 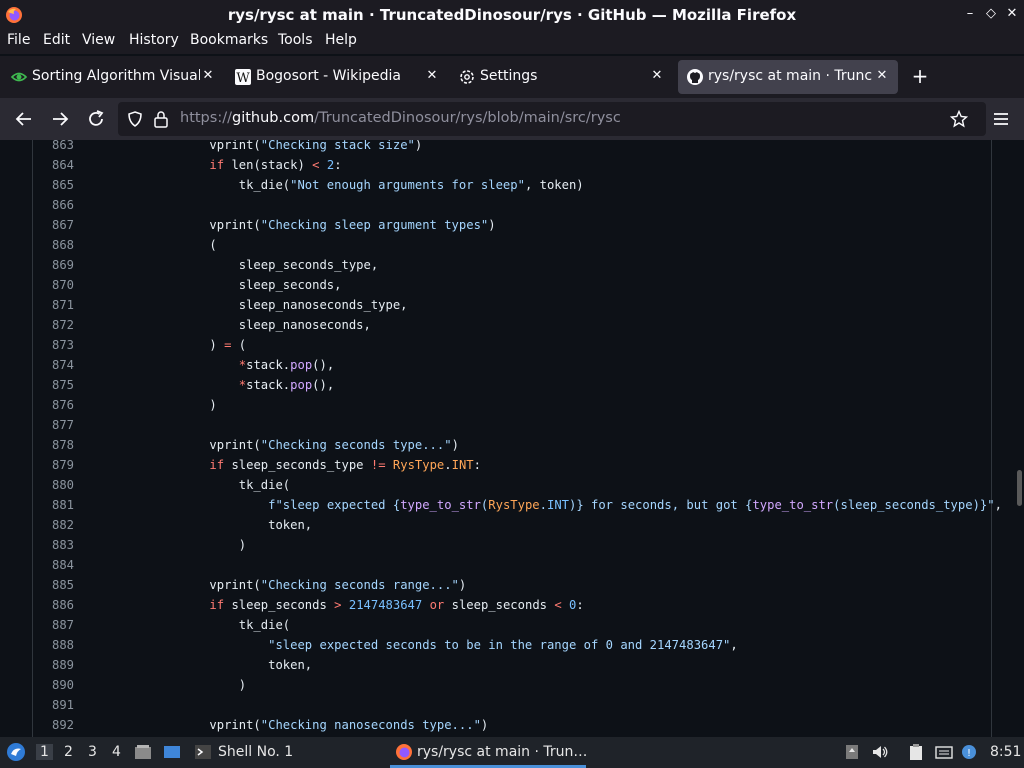 What do you see at coordinates (512, 705) in the screenshot?
I see `code-line: 891` at bounding box center [512, 705].